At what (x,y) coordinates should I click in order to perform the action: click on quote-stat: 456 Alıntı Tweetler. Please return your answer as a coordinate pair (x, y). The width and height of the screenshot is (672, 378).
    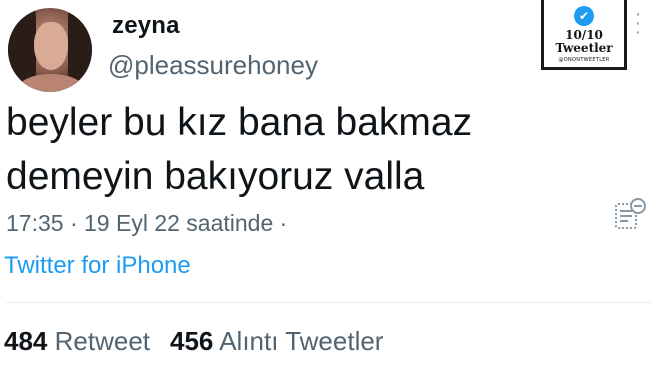
    Looking at the image, I should click on (276, 341).